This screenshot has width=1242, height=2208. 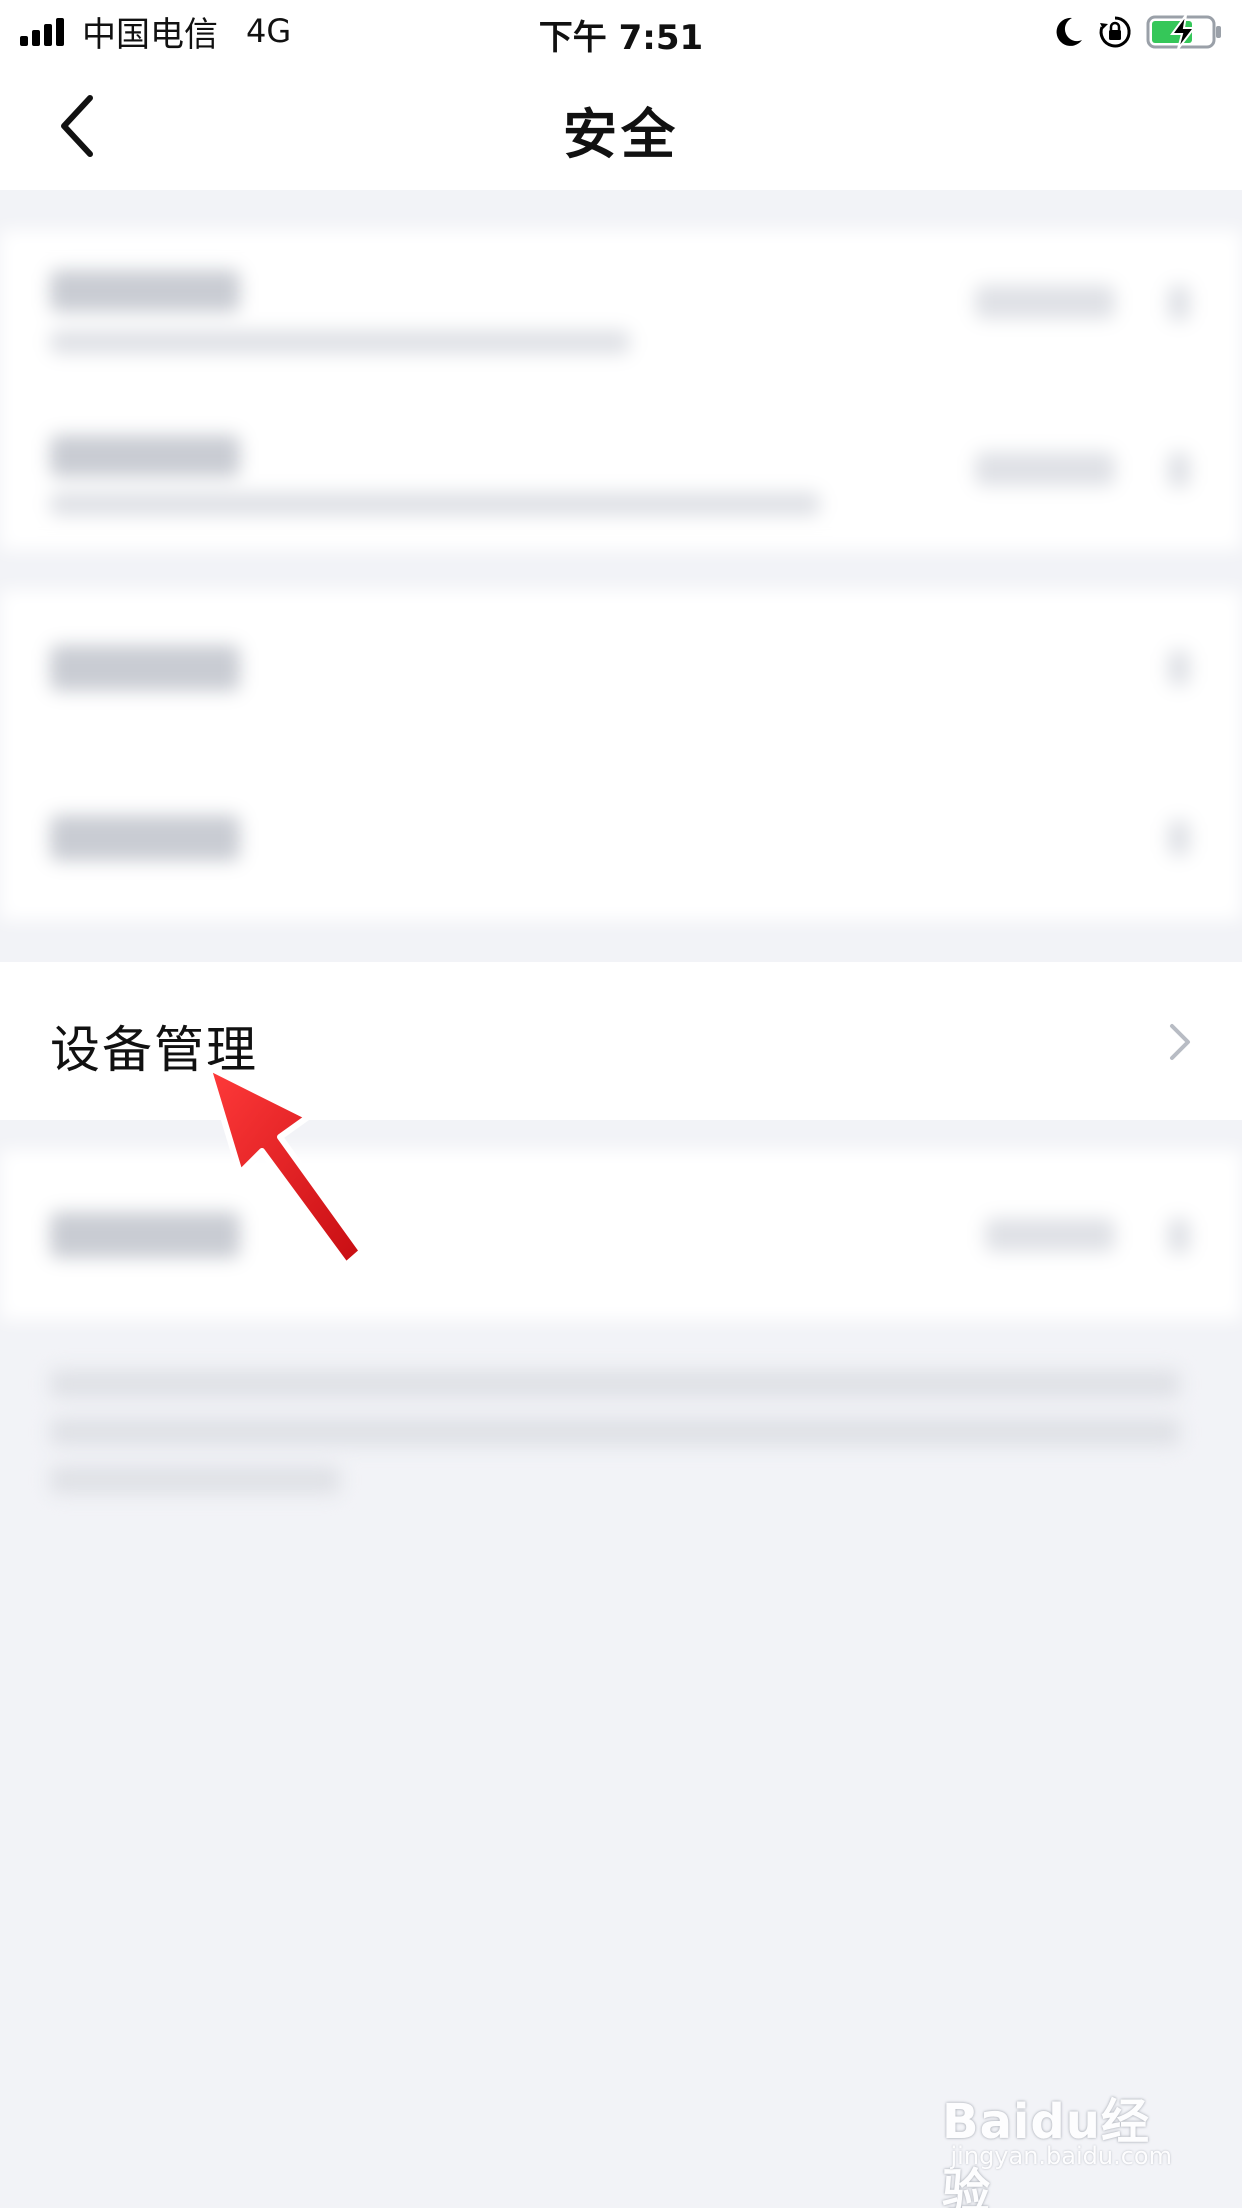 What do you see at coordinates (1069, 31) in the screenshot?
I see `moon-icon` at bounding box center [1069, 31].